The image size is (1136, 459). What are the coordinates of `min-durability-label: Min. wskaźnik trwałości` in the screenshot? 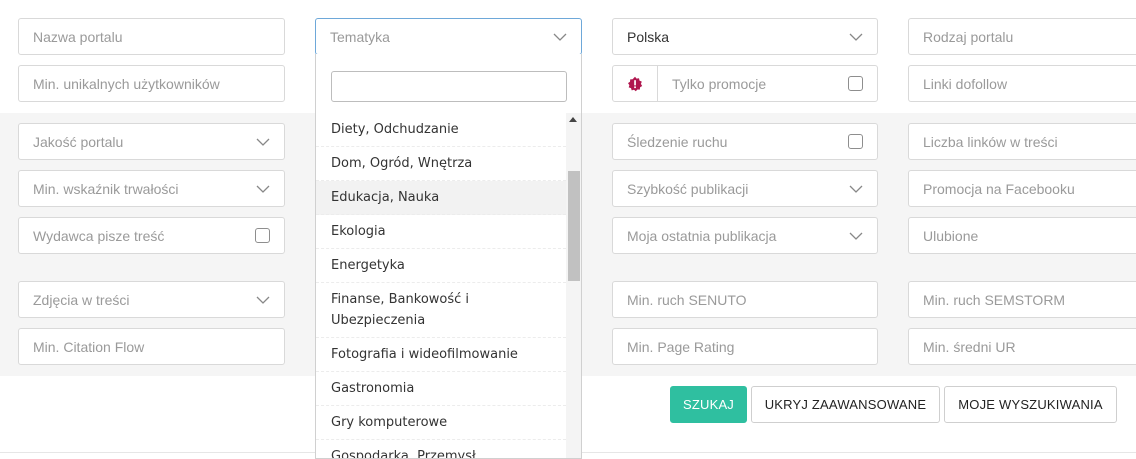 It's located at (106, 188).